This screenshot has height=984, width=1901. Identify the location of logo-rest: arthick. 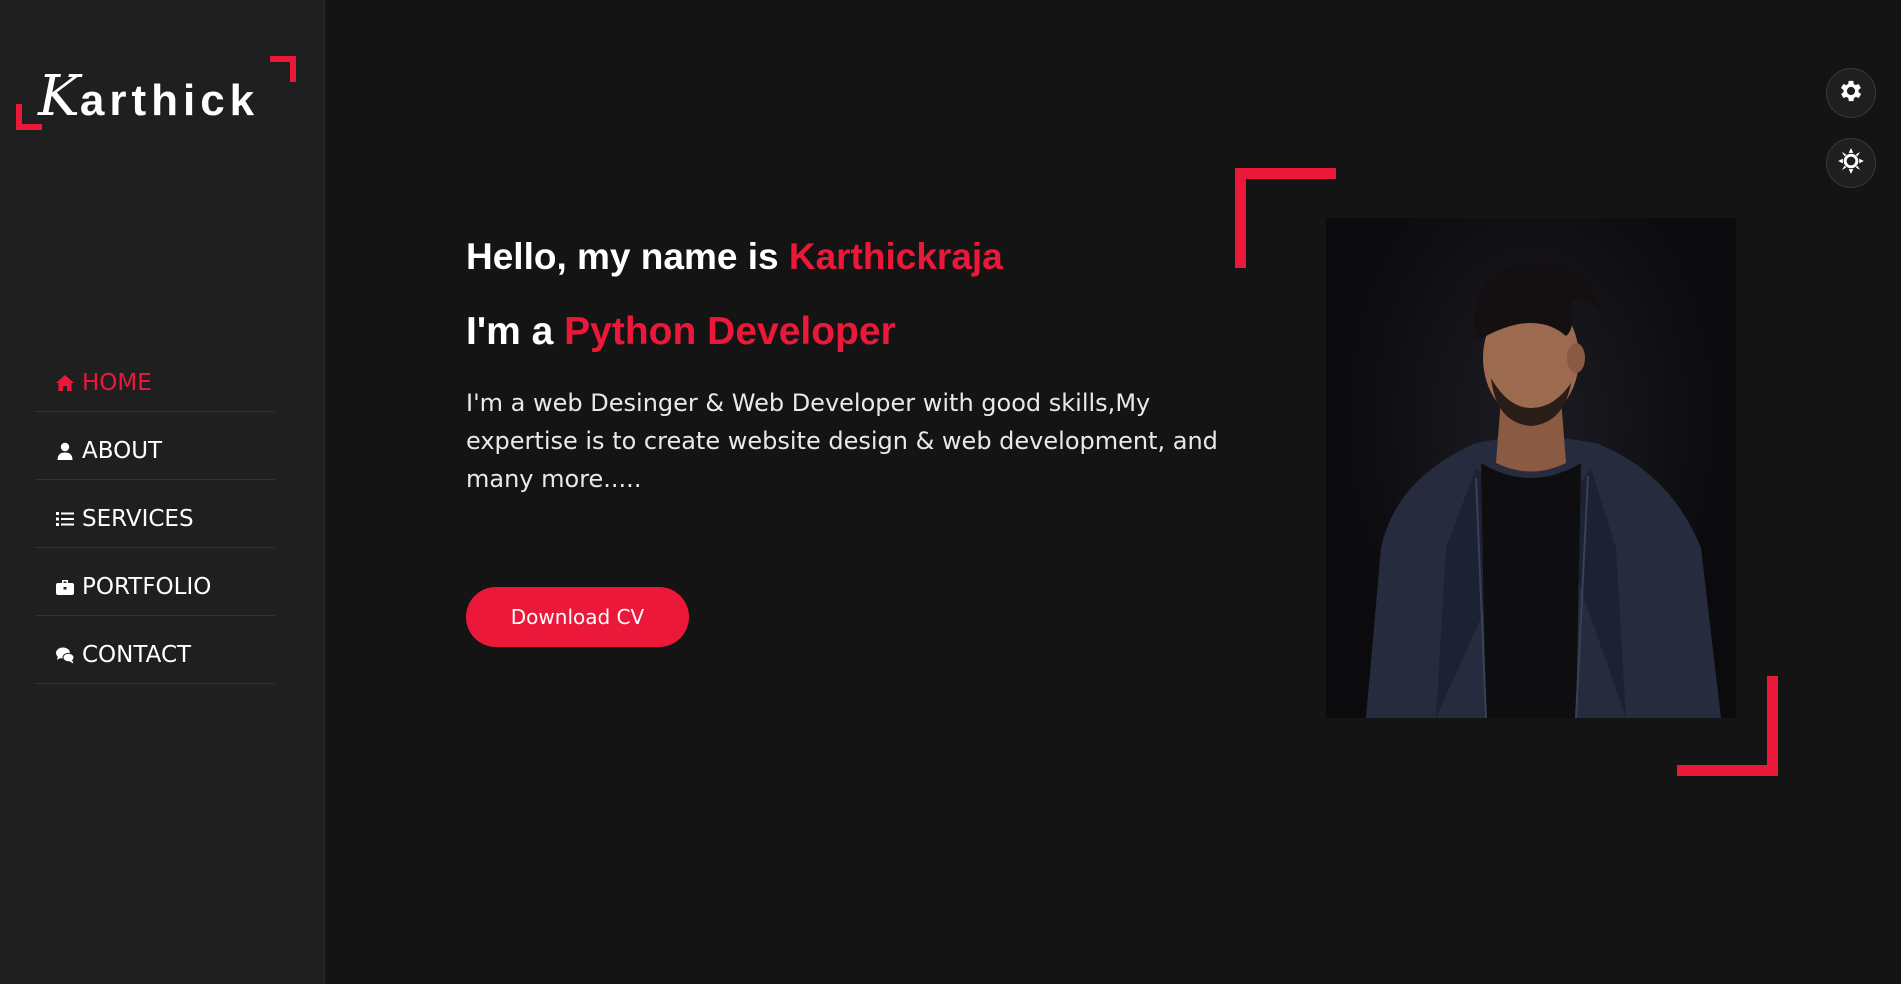
(169, 100).